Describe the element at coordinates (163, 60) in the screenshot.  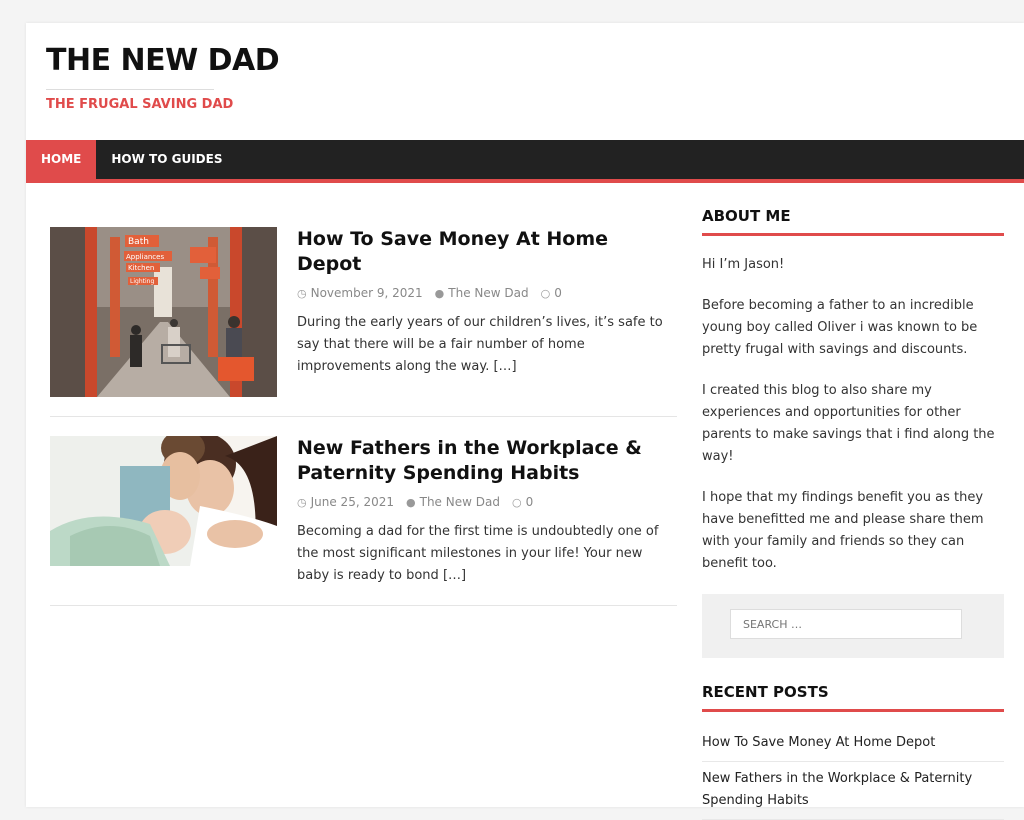
I see `site-title: THE NEW DAD` at that location.